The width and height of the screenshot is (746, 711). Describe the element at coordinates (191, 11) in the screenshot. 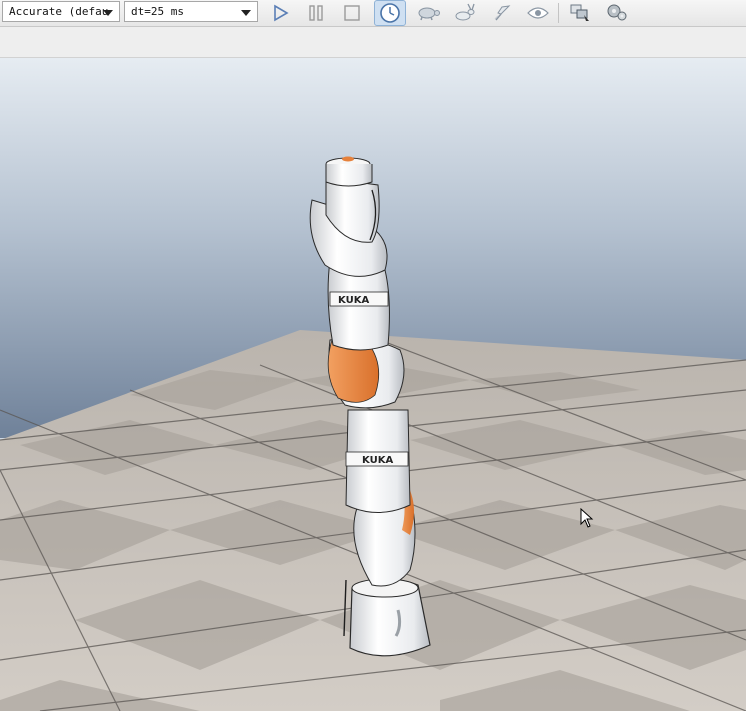

I see `timestep-select: dt=25 ms` at that location.